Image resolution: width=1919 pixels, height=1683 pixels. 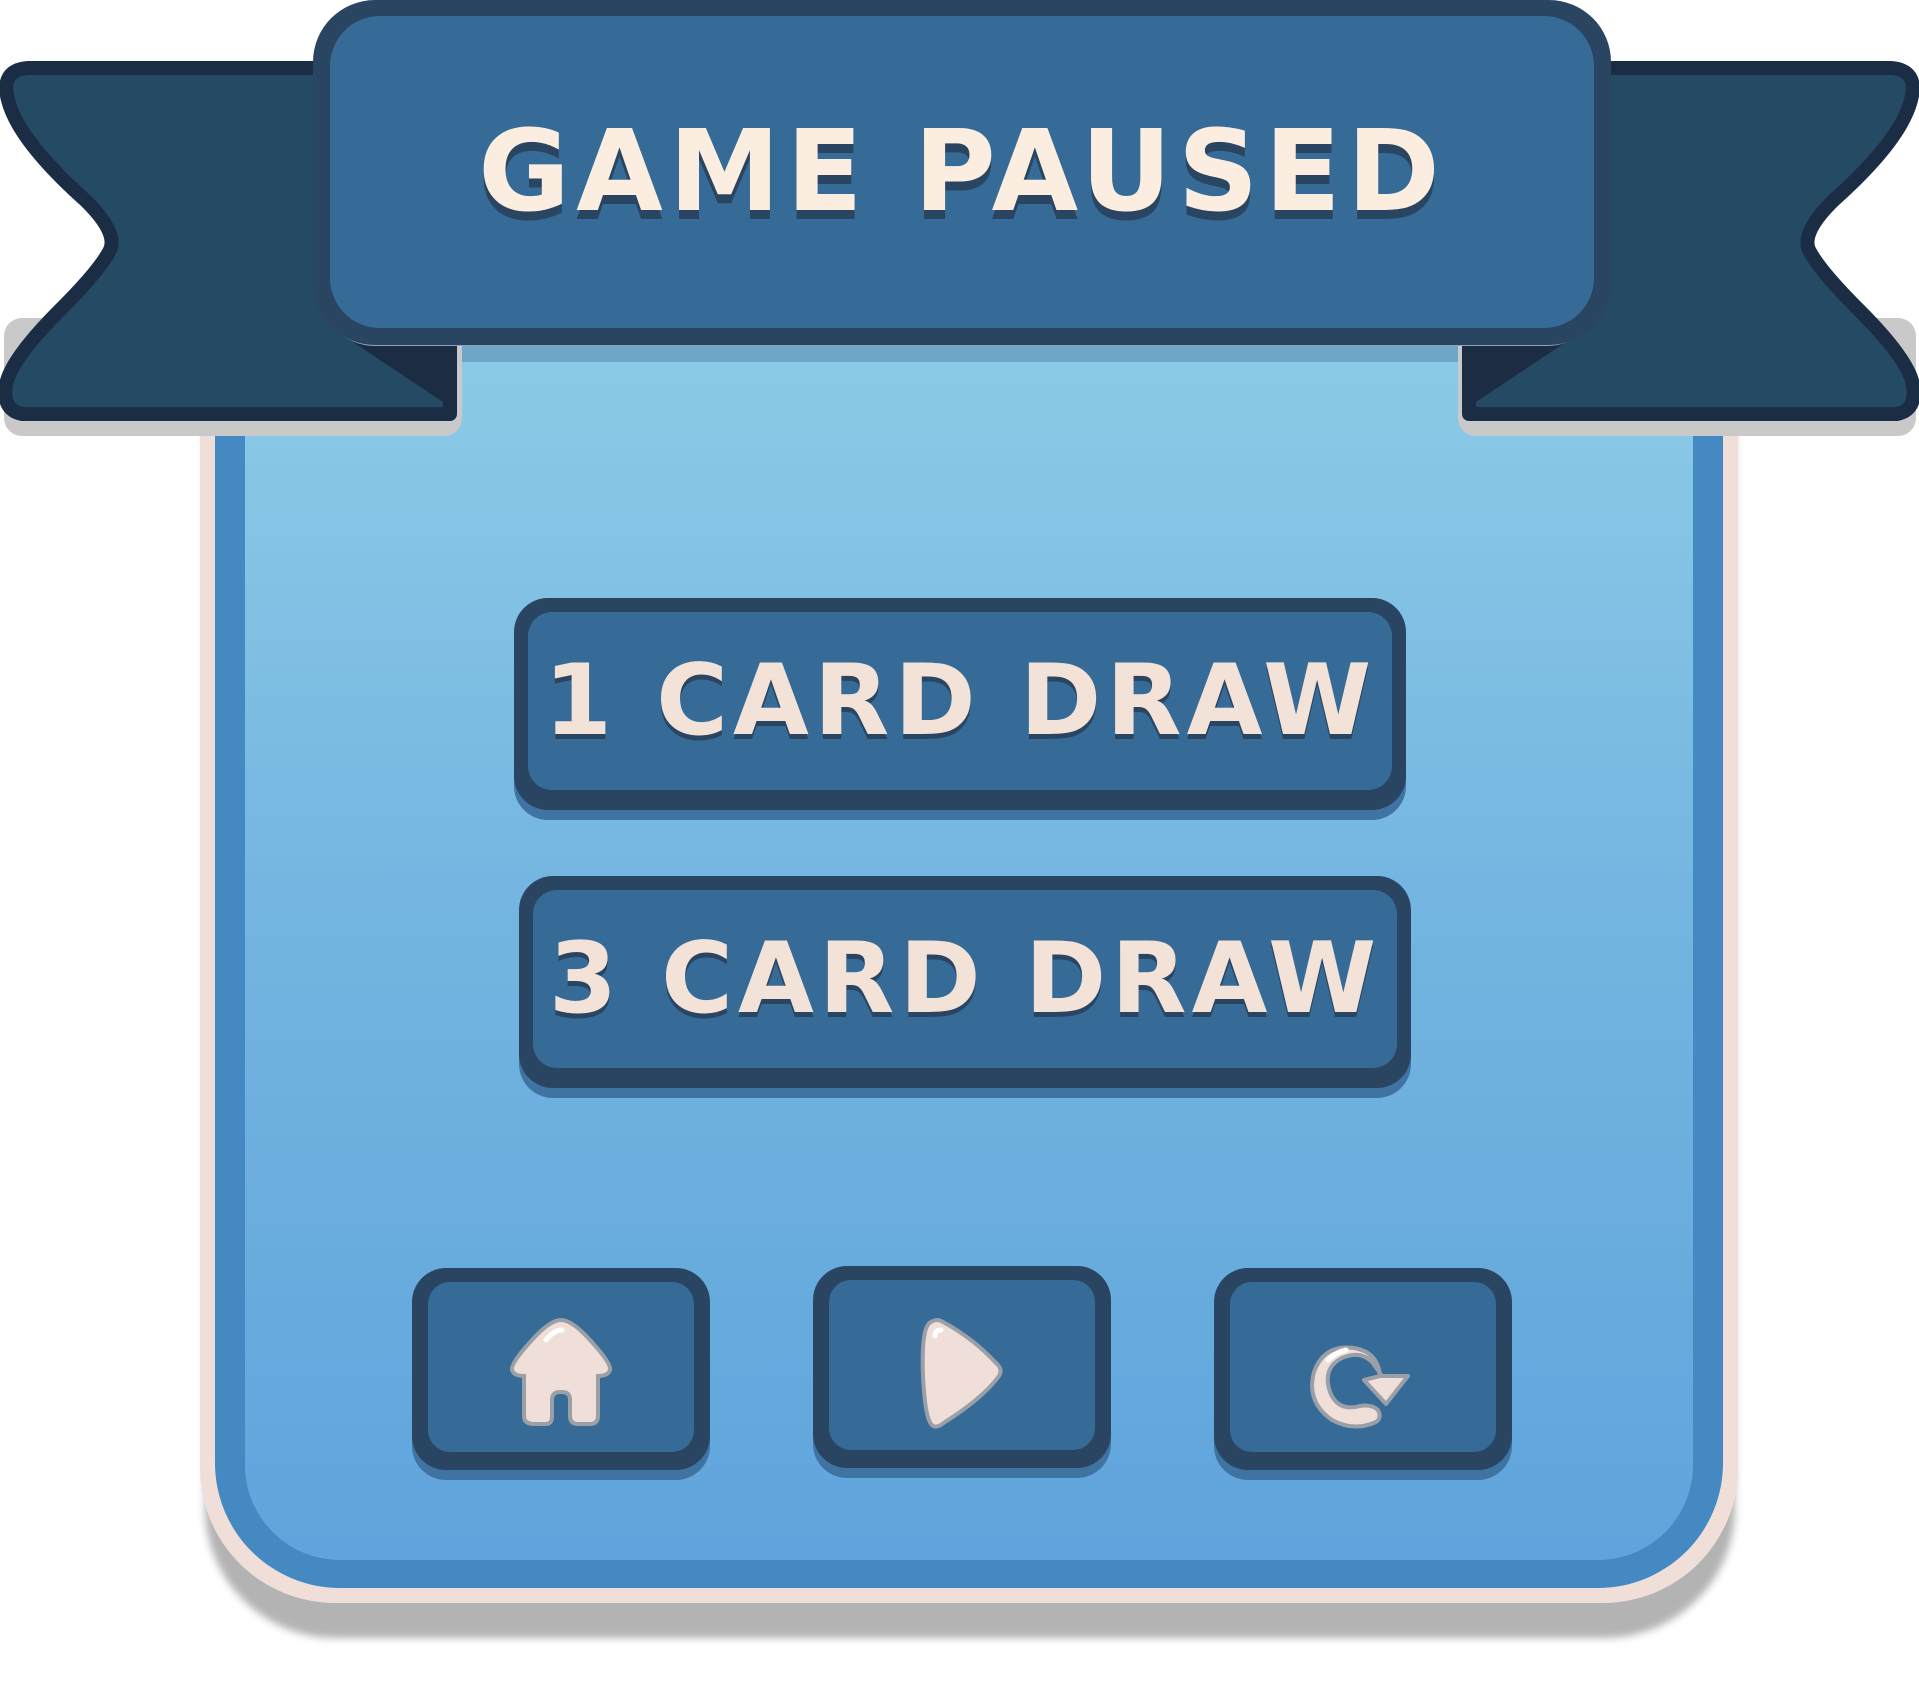 I want to click on restart-button, so click(x=1363, y=1369).